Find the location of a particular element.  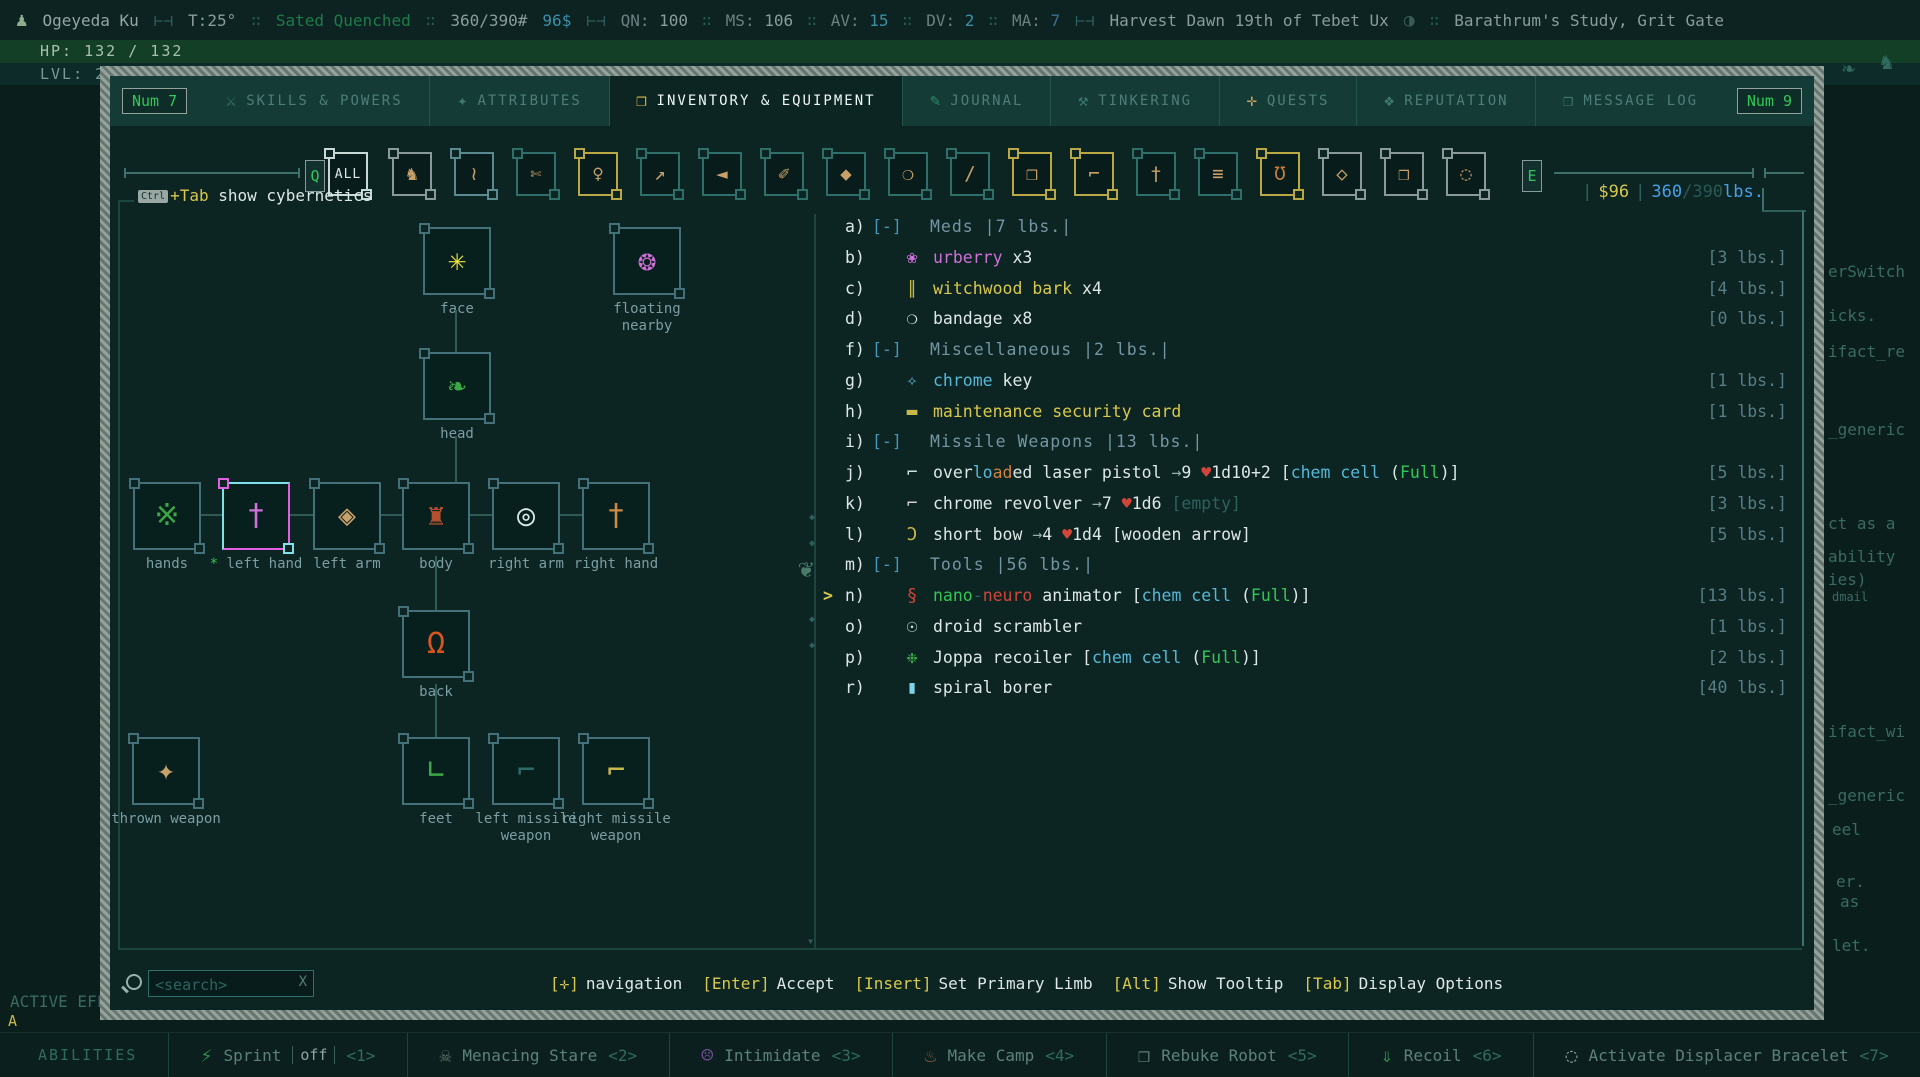

tab-inventory-equipment: ❒ INVENTORY & EQUIPMENT is located at coordinates (755, 101).